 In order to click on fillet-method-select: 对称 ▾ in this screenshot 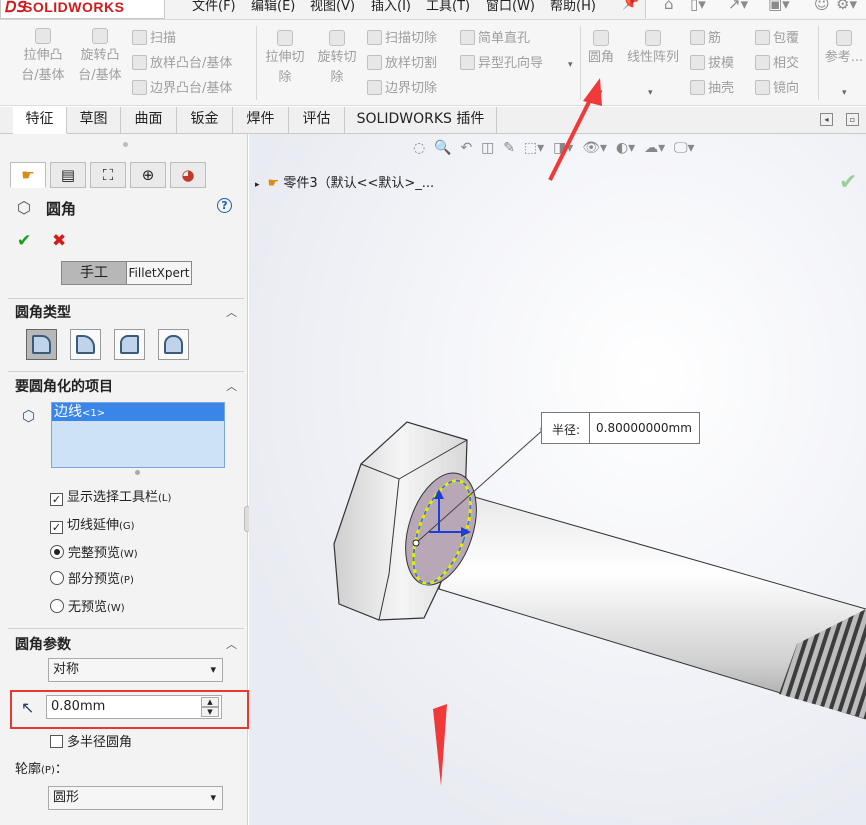, I will do `click(135, 670)`.